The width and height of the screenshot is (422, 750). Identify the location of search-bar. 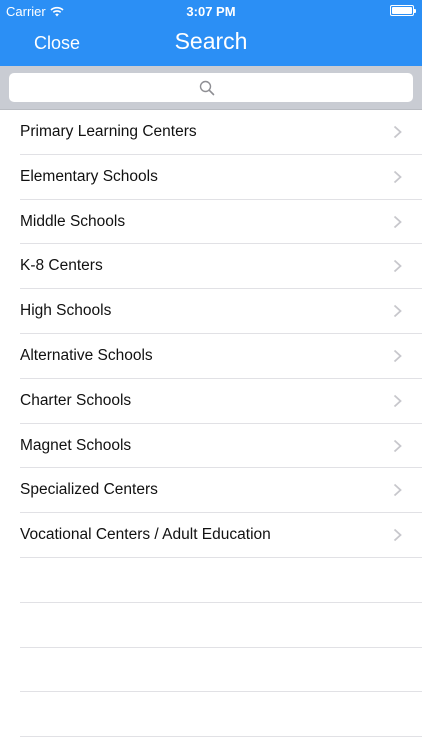
(211, 88).